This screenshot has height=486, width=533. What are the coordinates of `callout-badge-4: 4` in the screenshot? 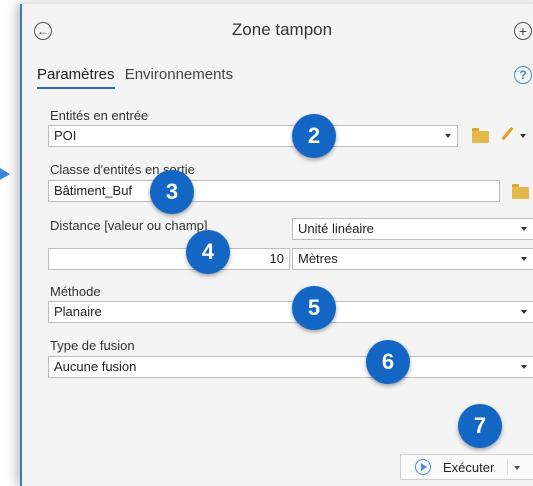 It's located at (208, 252).